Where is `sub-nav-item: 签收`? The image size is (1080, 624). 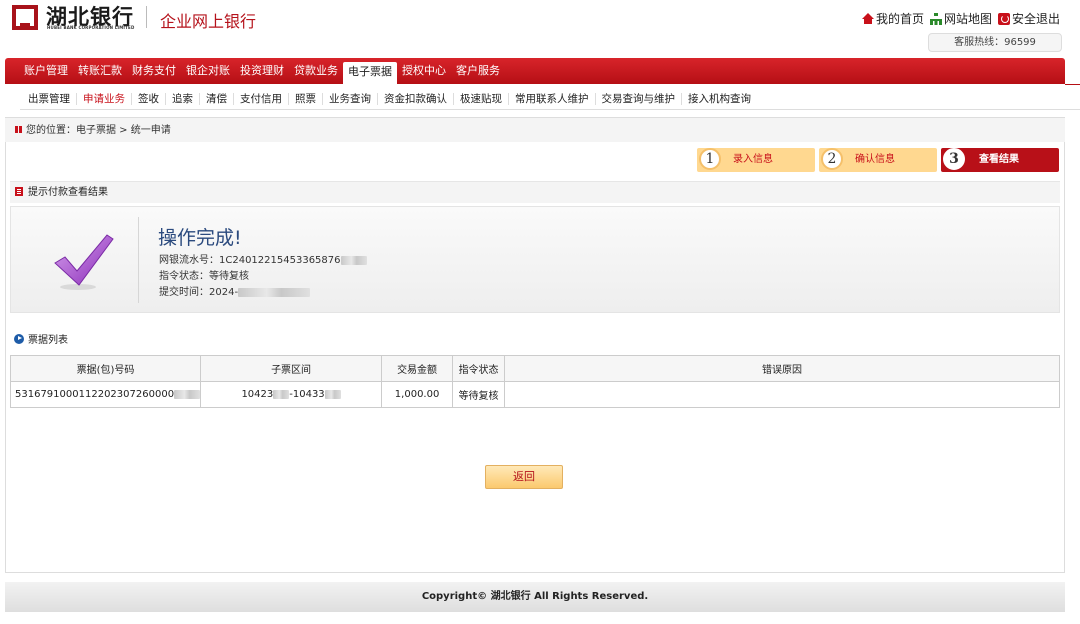
sub-nav-item: 签收 is located at coordinates (149, 98).